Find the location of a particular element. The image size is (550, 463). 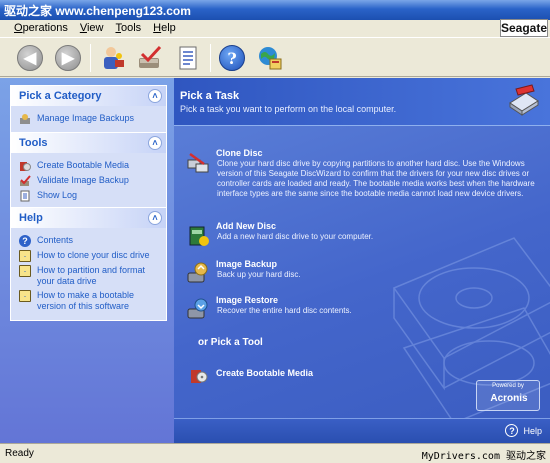

task-name: Image Backup is located at coordinates (247, 264).